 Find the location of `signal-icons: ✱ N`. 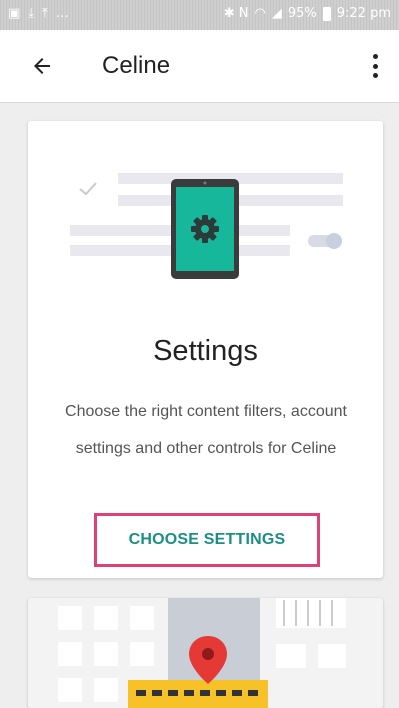

signal-icons: ✱ N is located at coordinates (236, 13).